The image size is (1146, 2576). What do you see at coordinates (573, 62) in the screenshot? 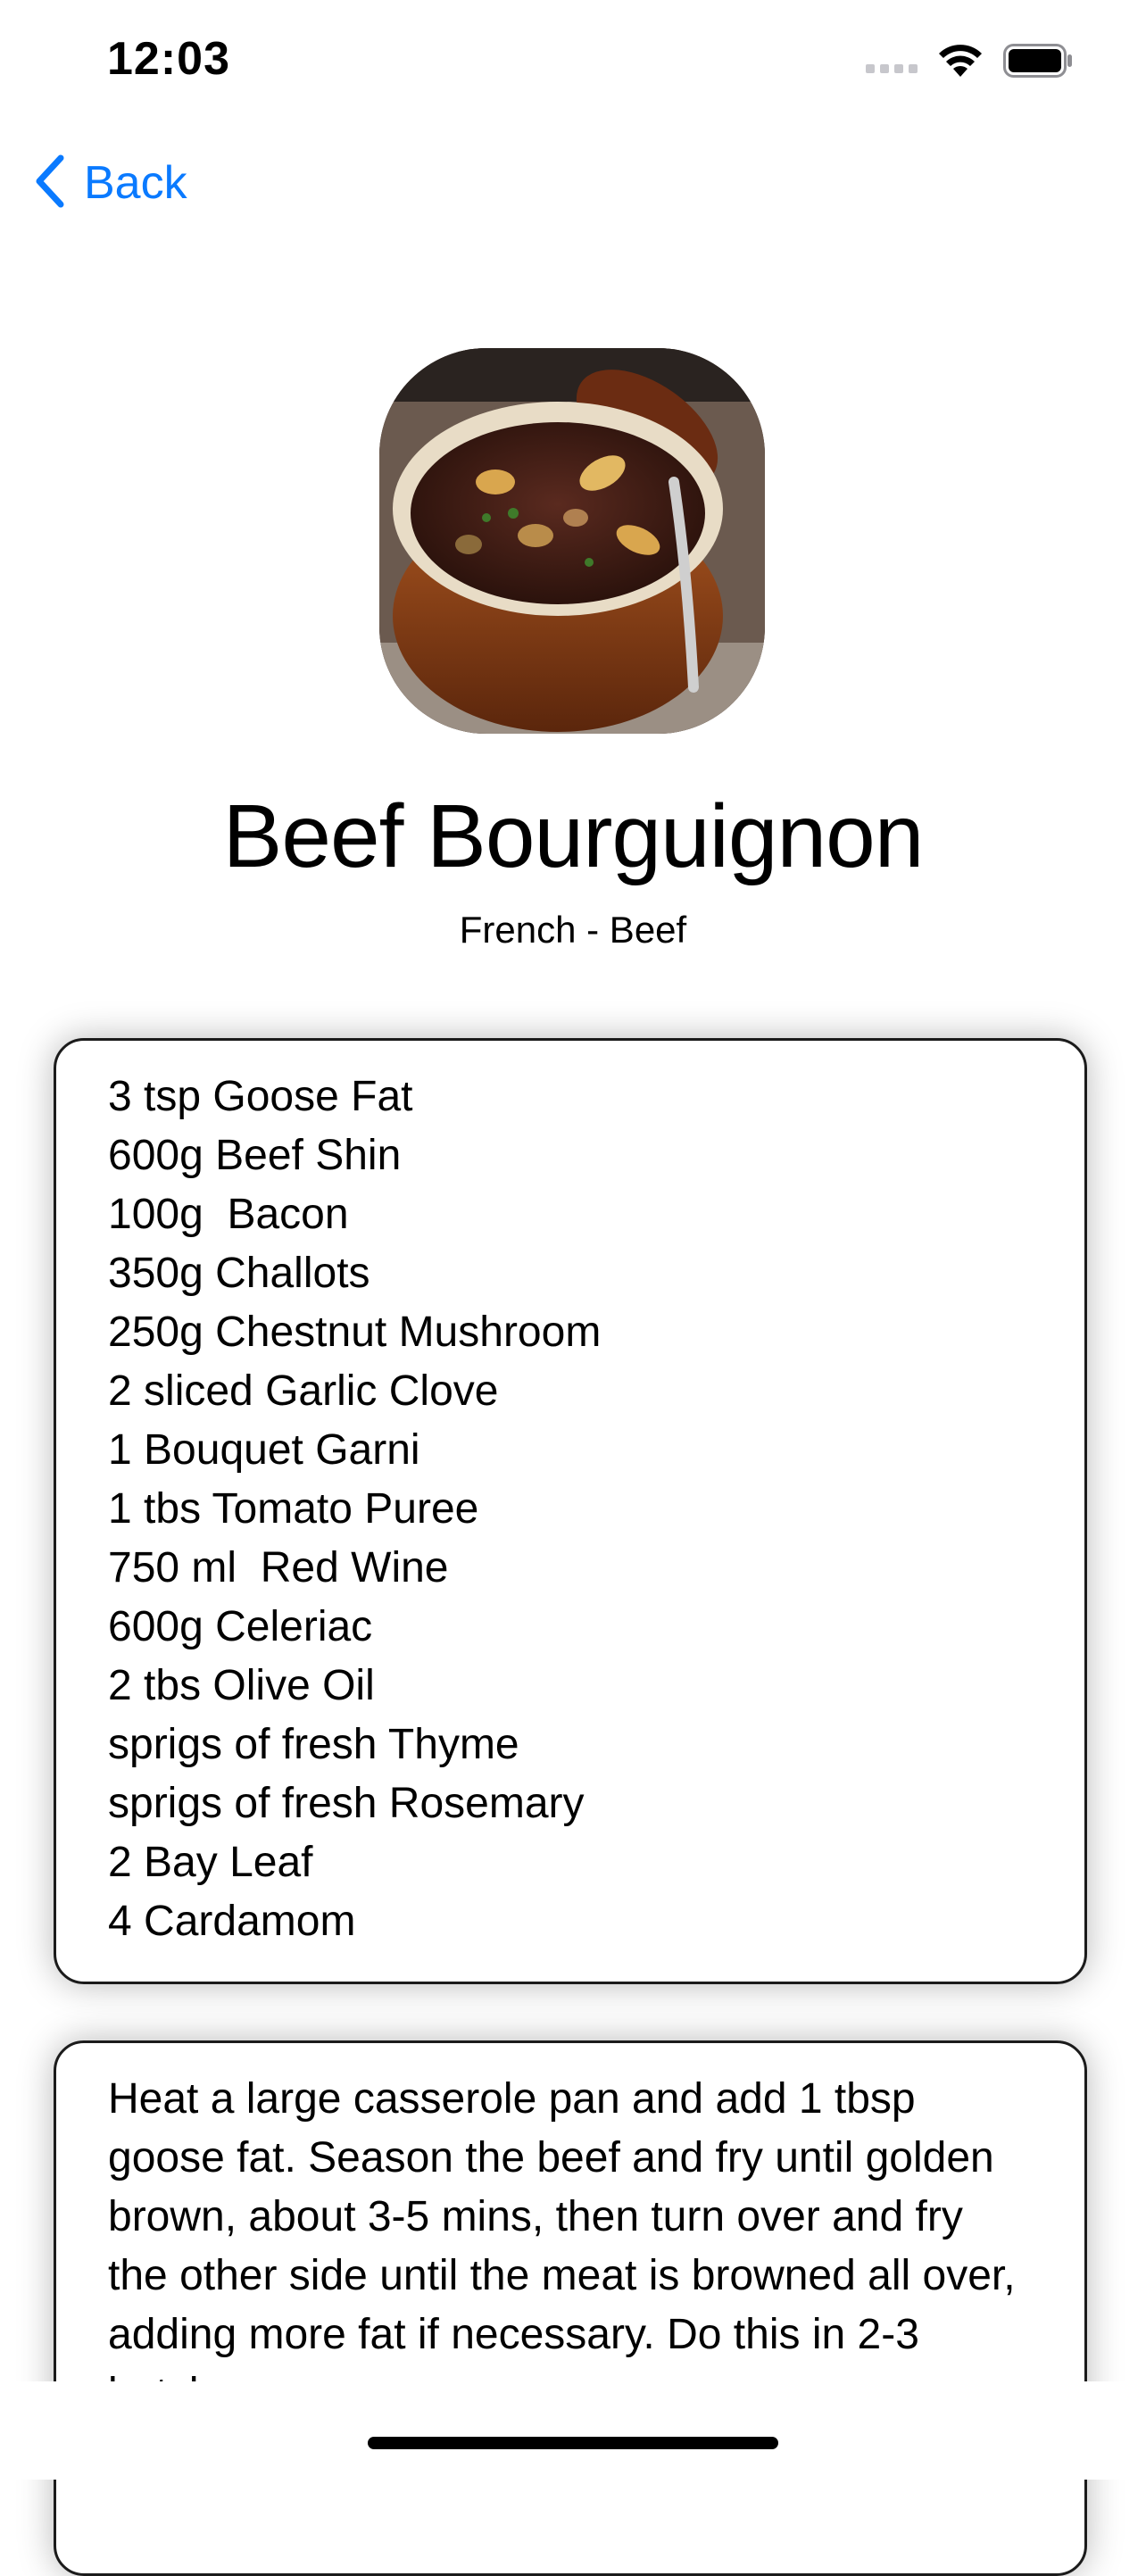
I see `status-bar: 12:03` at bounding box center [573, 62].